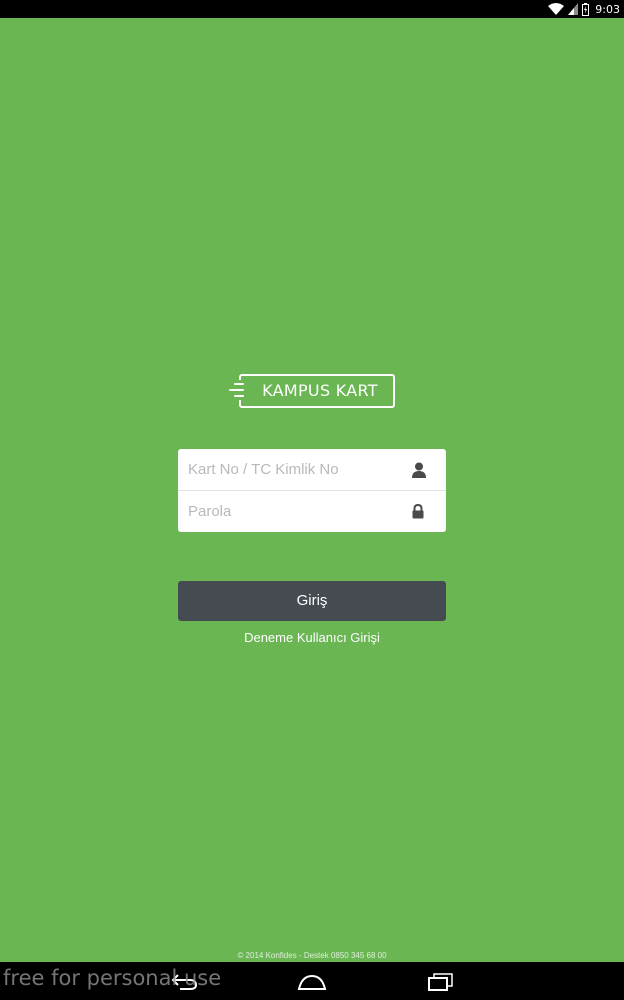 This screenshot has height=1000, width=624. Describe the element at coordinates (312, 637) in the screenshot. I see `demo-login-link: Deneme Kullanıcı Girişi` at that location.